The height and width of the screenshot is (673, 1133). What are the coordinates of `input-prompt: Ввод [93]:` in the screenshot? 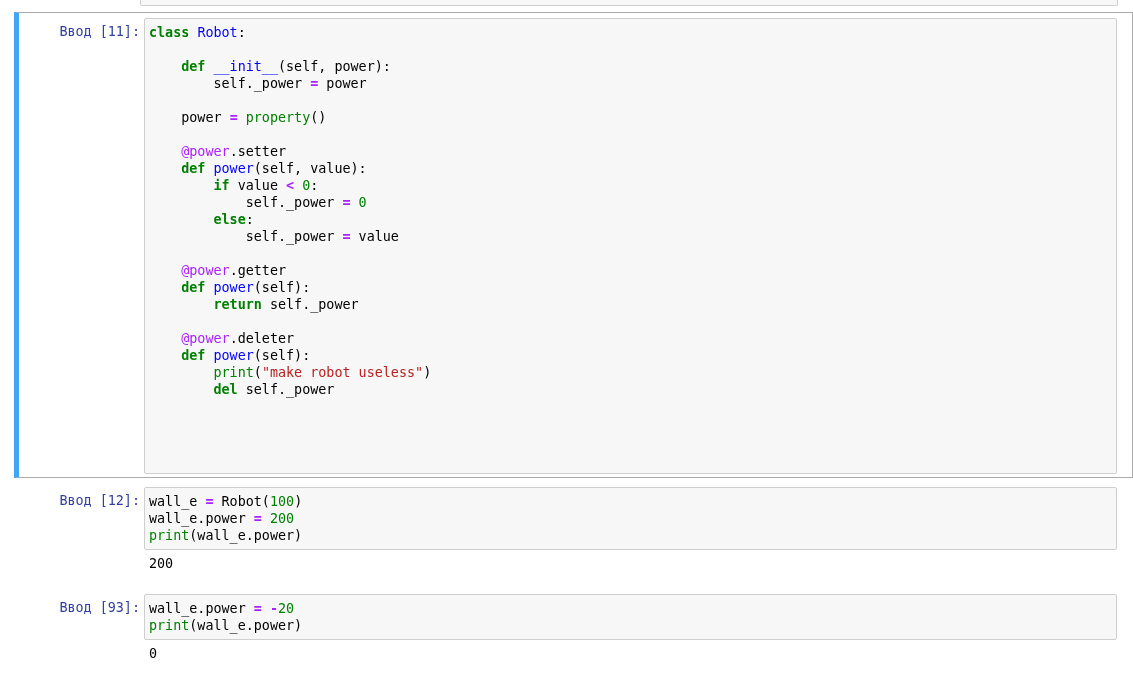 It's located at (99, 608).